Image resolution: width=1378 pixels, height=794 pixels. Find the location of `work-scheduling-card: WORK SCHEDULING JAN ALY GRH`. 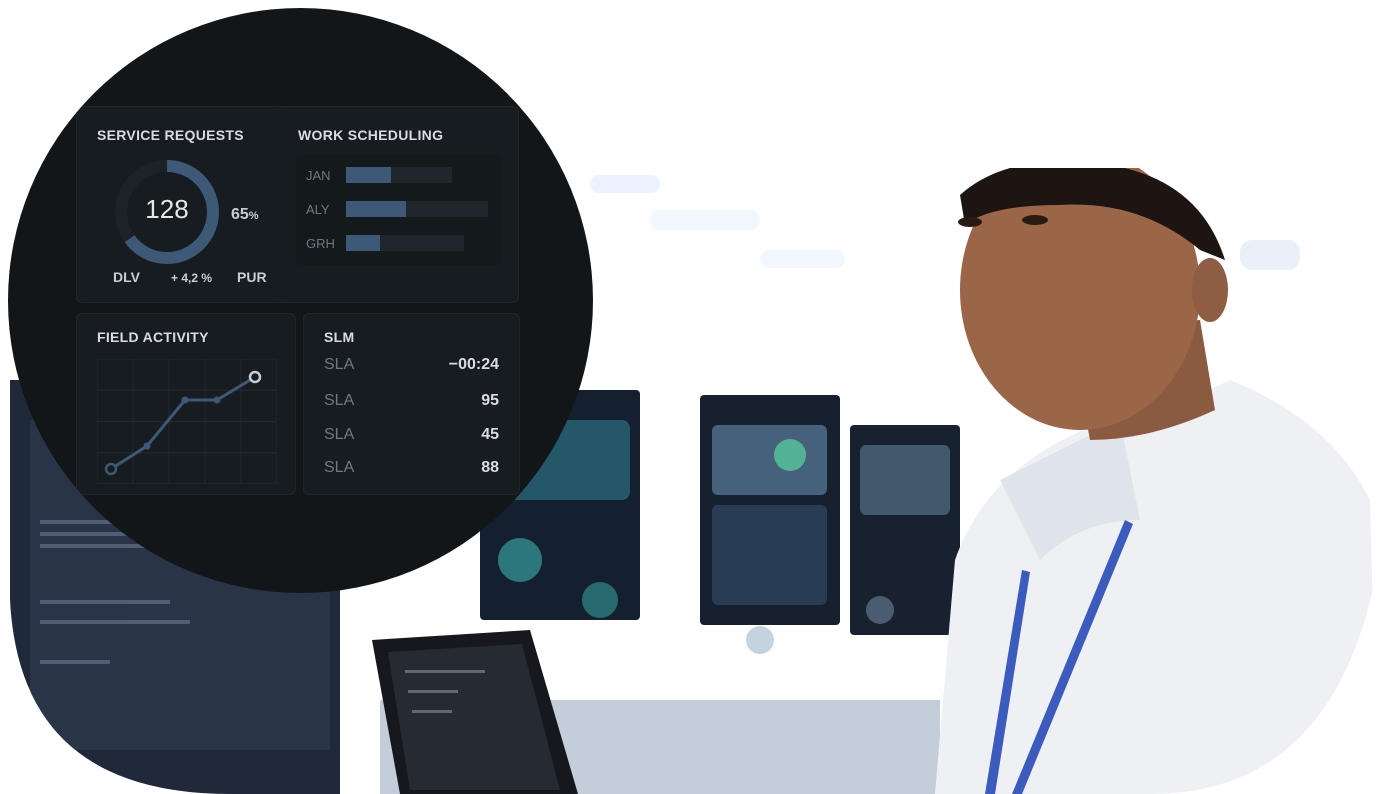

work-scheduling-card: WORK SCHEDULING JAN ALY GRH is located at coordinates (398, 204).